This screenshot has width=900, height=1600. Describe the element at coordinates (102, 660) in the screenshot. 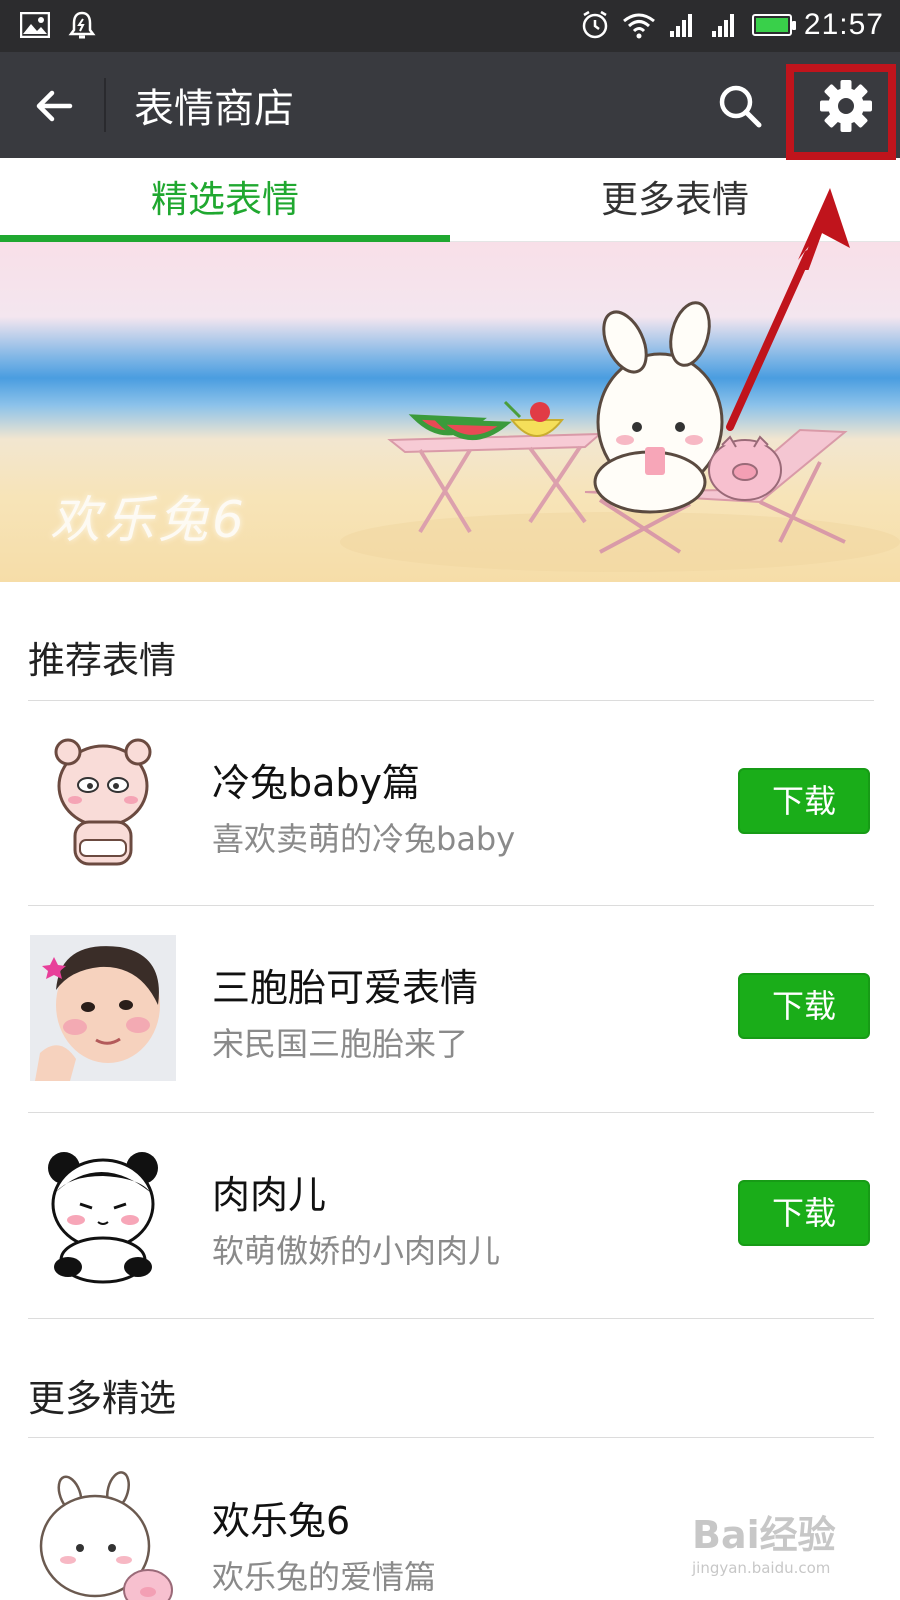

I see `section-title-recommended: 推荐表情` at that location.